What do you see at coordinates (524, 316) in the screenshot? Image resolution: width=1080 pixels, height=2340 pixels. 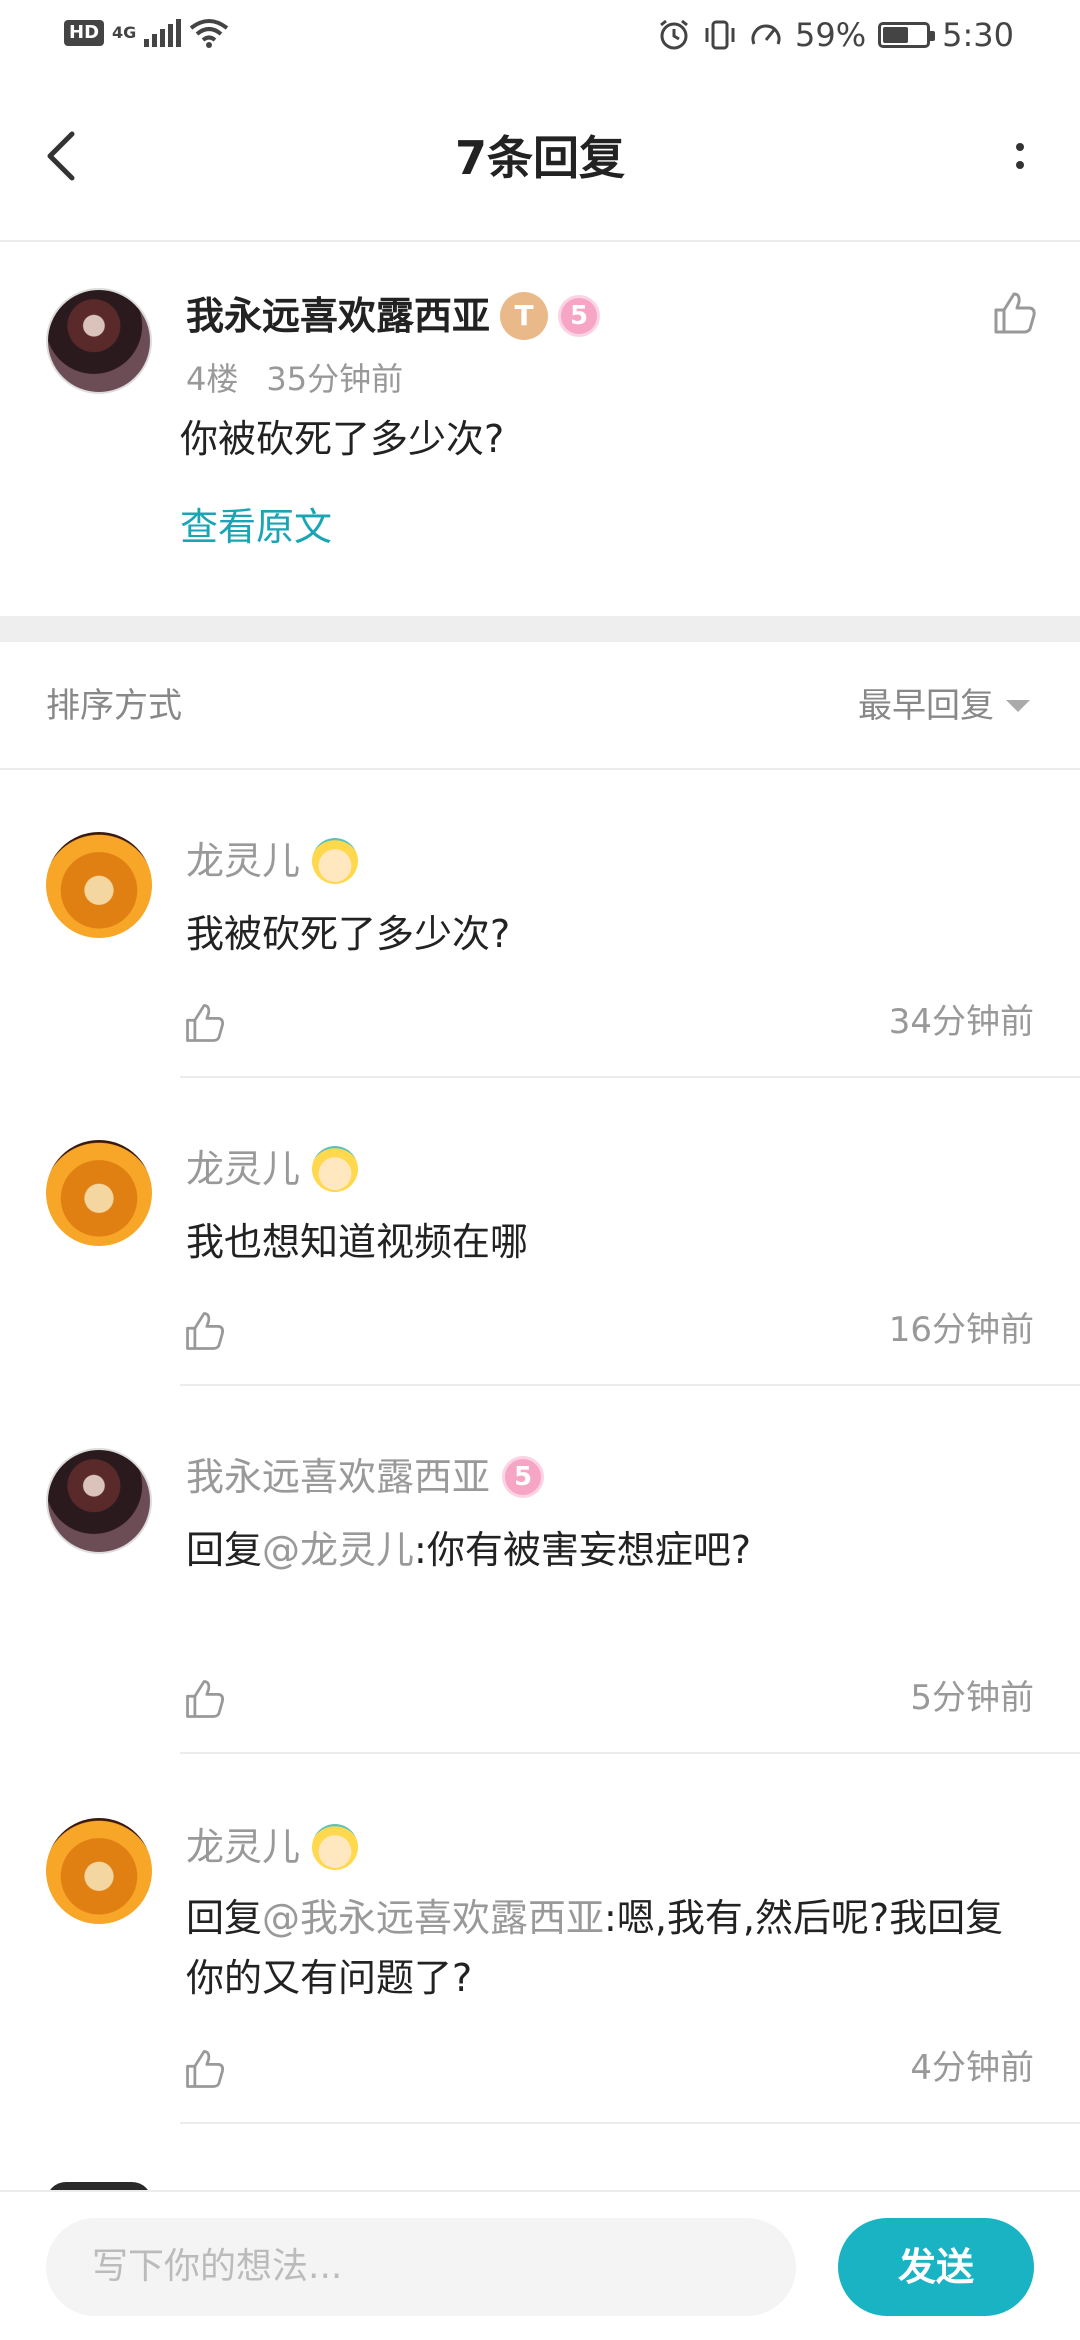 I see `title-badge-icon: T` at bounding box center [524, 316].